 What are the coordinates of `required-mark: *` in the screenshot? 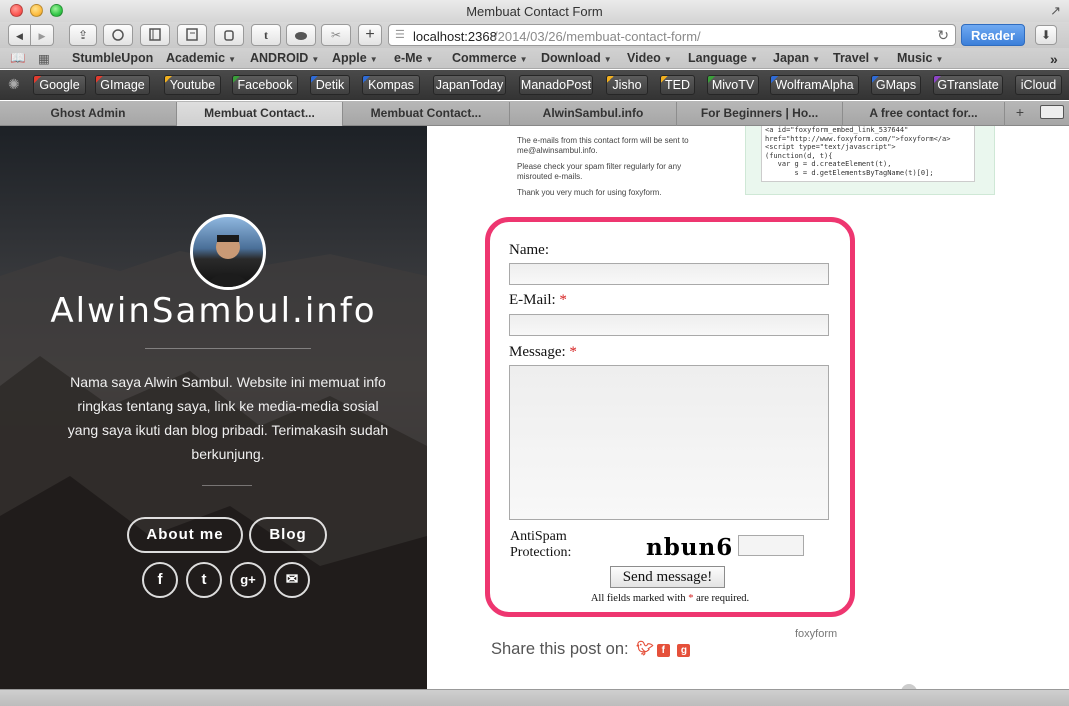 It's located at (573, 352).